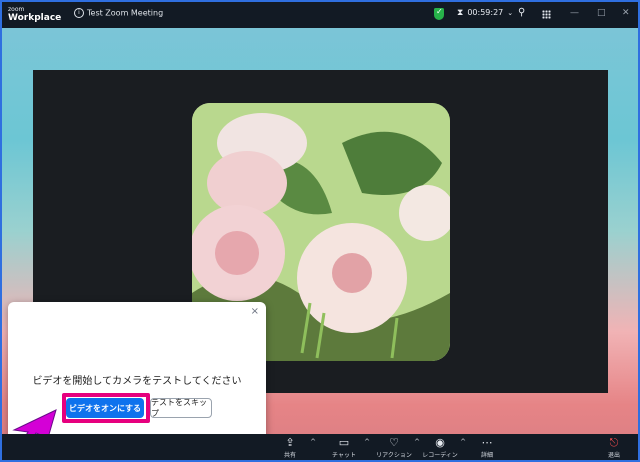  What do you see at coordinates (574, 13) in the screenshot?
I see `minimize-button: —` at bounding box center [574, 13].